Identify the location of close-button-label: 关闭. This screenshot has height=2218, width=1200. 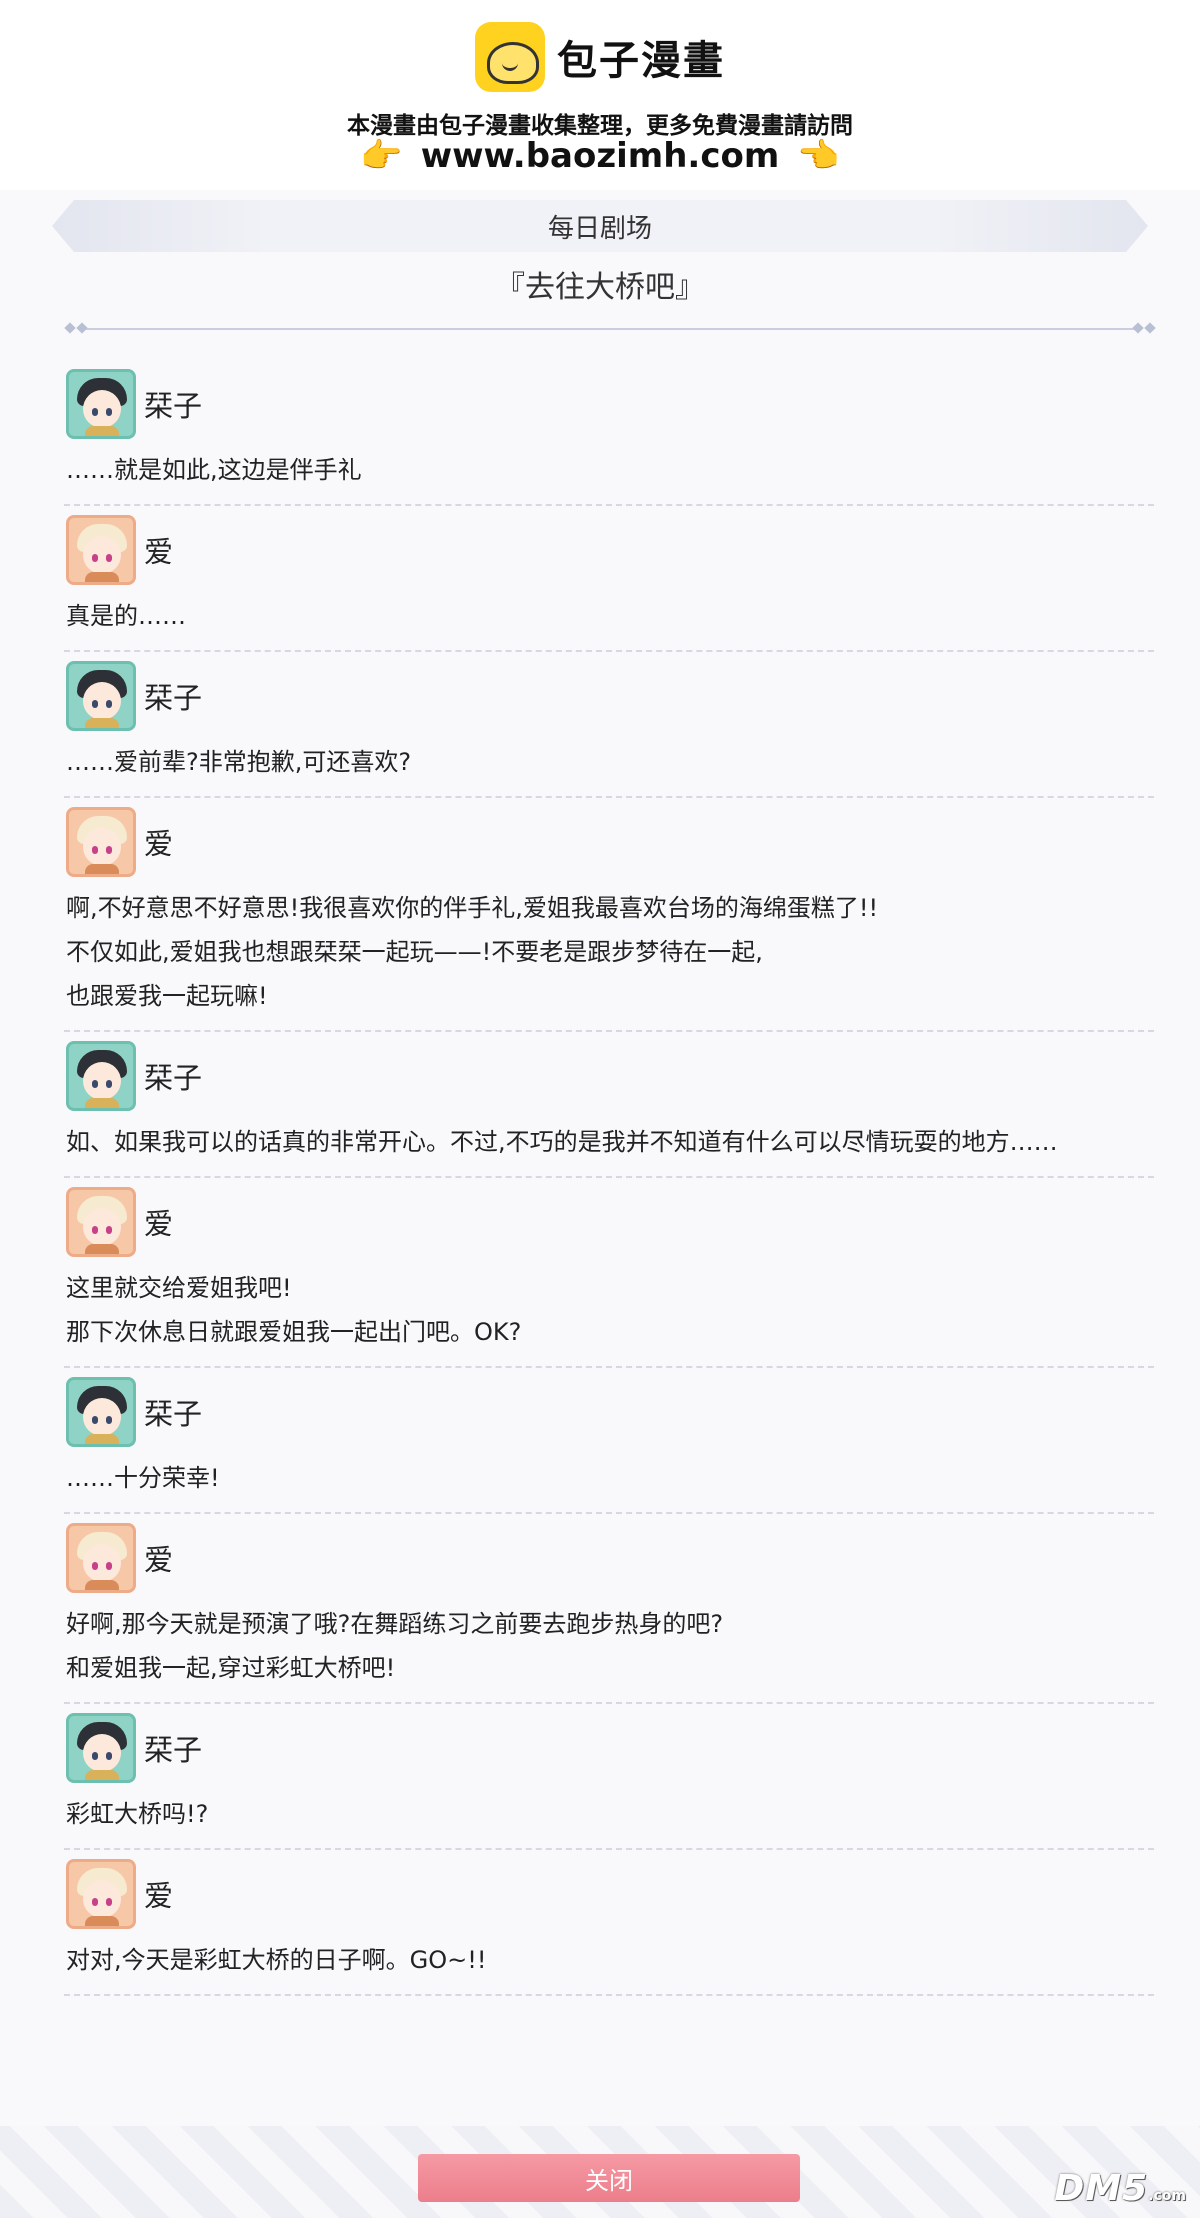
(609, 2180).